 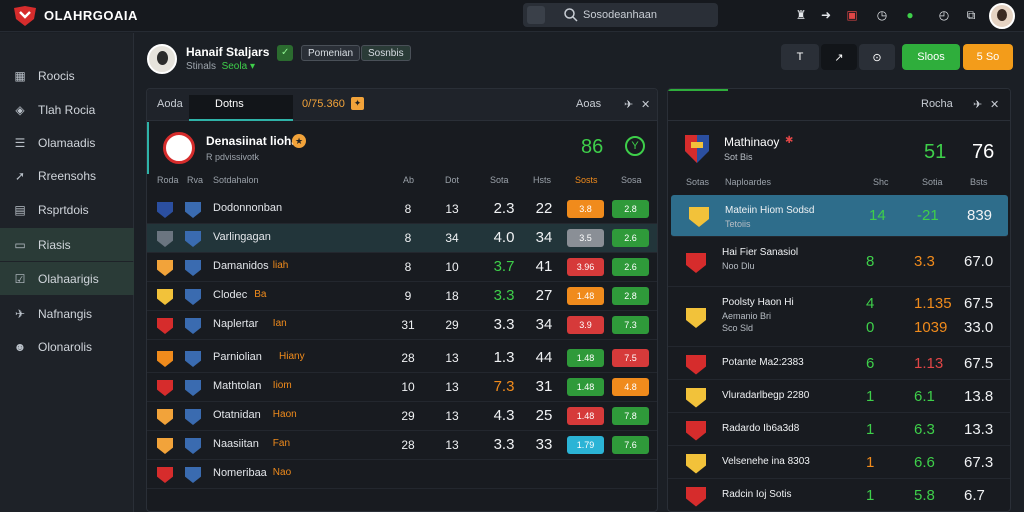 What do you see at coordinates (585, 238) in the screenshot?
I see `odds-button: 3.5` at bounding box center [585, 238].